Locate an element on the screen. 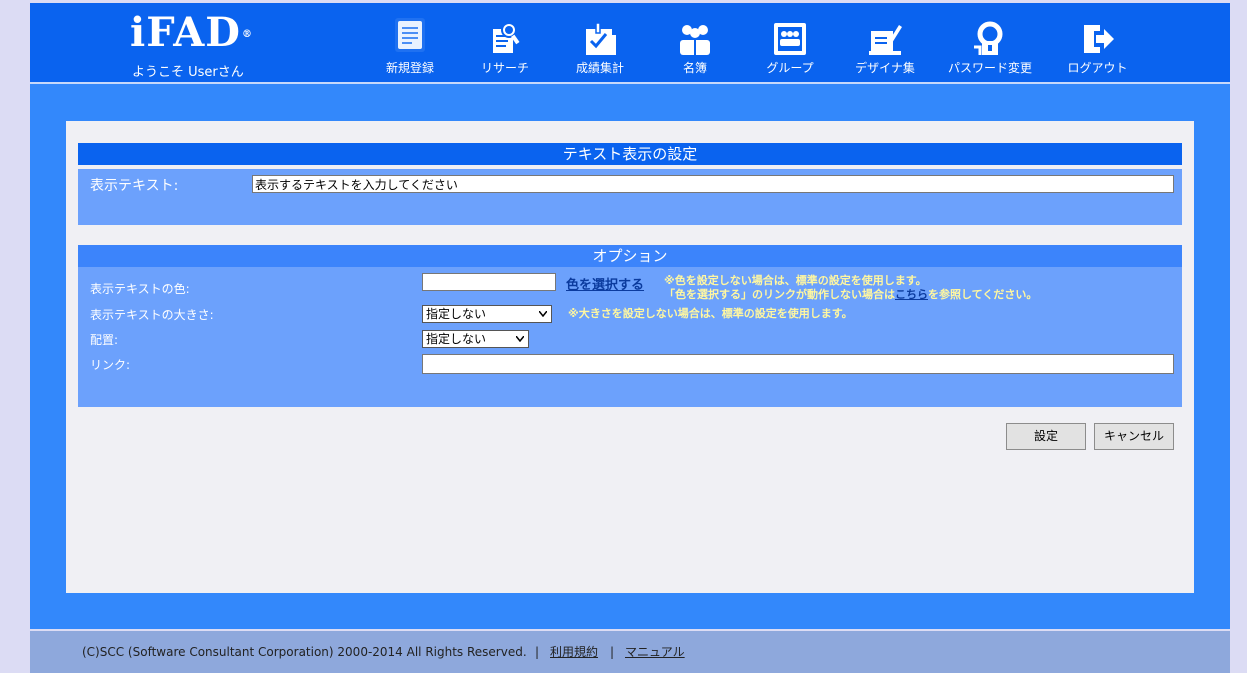 The width and height of the screenshot is (1247, 673). research-icon is located at coordinates (506, 37).